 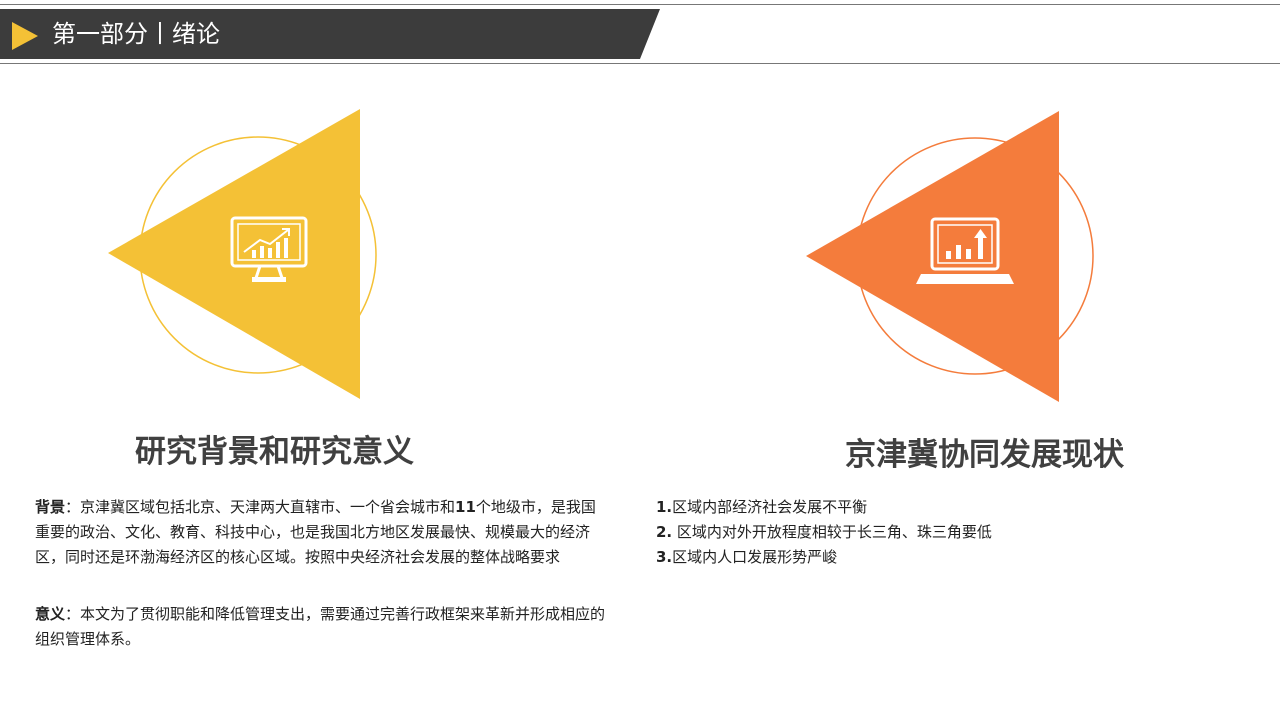 I want to click on list-item: 2. 区域内对外开放程度相较于长三角、珠三角要低, so click(x=824, y=532).